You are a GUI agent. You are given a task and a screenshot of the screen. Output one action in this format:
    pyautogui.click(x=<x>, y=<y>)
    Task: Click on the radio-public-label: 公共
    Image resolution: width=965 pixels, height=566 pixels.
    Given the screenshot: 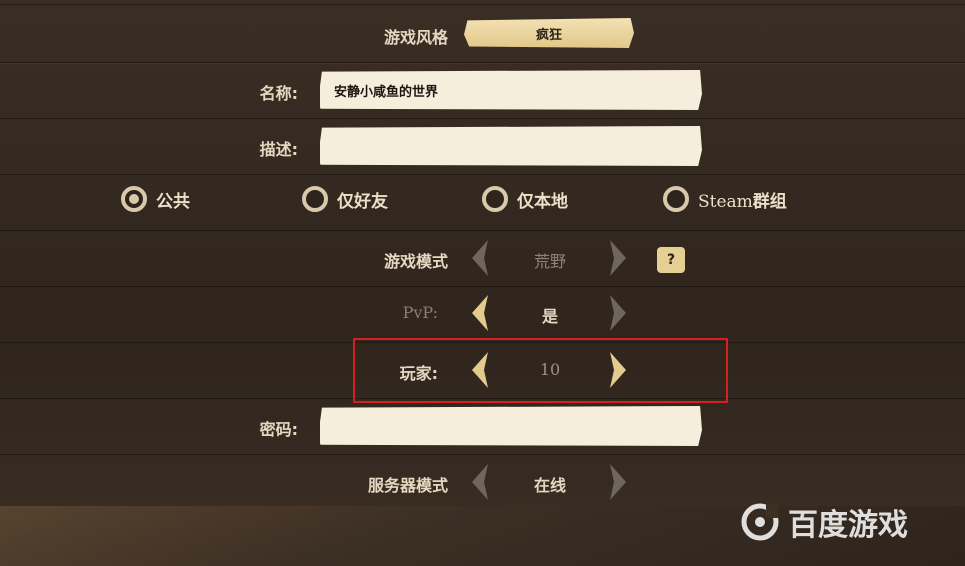 What is the action you would take?
    pyautogui.click(x=173, y=201)
    